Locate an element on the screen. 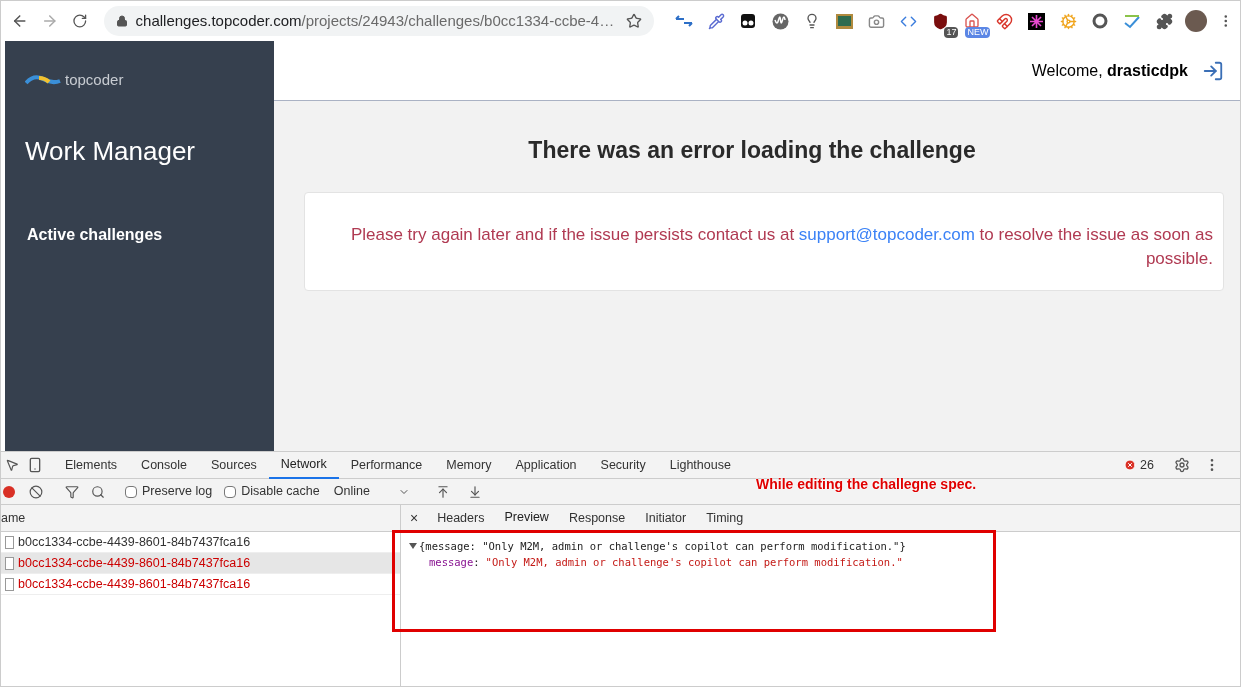  request-row: b0cc1334-ccbe-4439-8601-84b7437fca16 is located at coordinates (200, 563).